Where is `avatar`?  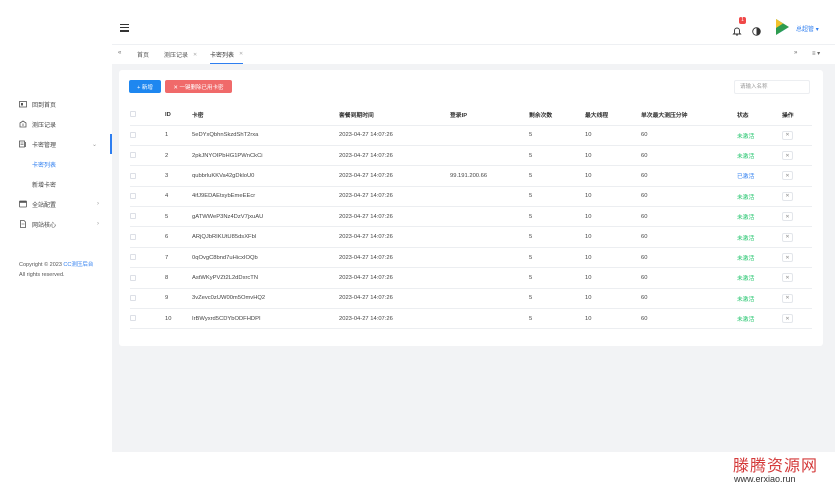 avatar is located at coordinates (782, 27).